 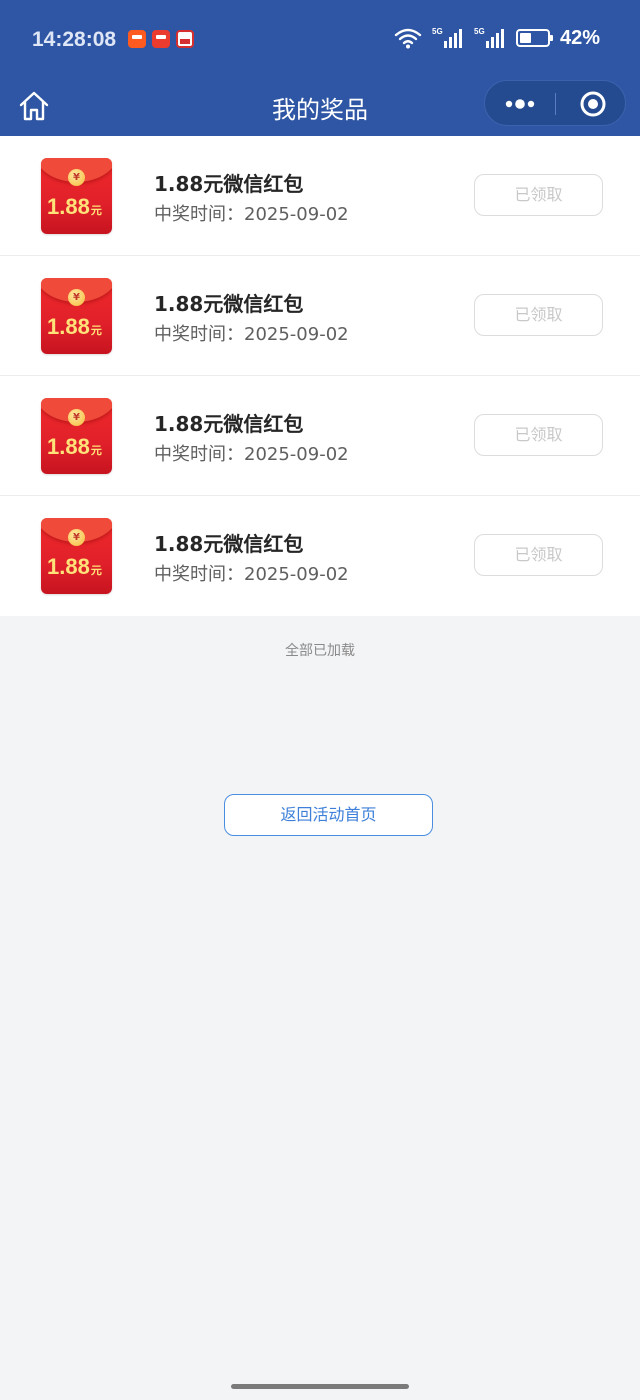 I want to click on status-time: 14:28:08, so click(x=74, y=39).